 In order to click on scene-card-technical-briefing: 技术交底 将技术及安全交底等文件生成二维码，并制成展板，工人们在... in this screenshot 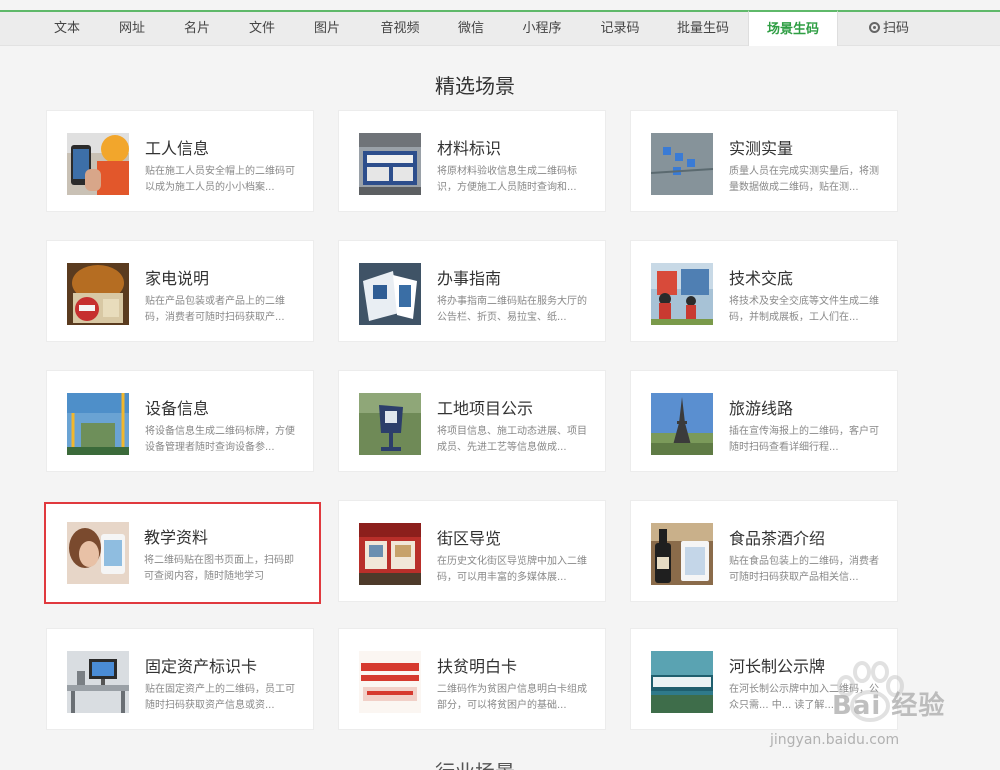, I will do `click(764, 291)`.